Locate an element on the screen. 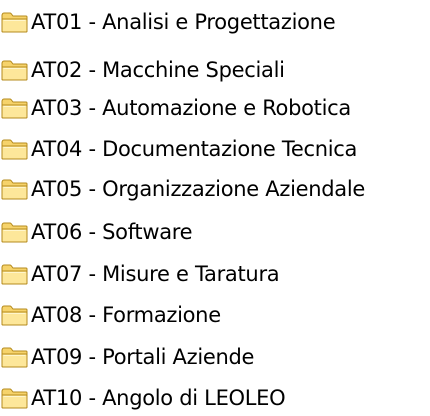 This screenshot has width=430, height=416. folder-item-at10: AT10 - Angolo di LEOLEO is located at coordinates (215, 398).